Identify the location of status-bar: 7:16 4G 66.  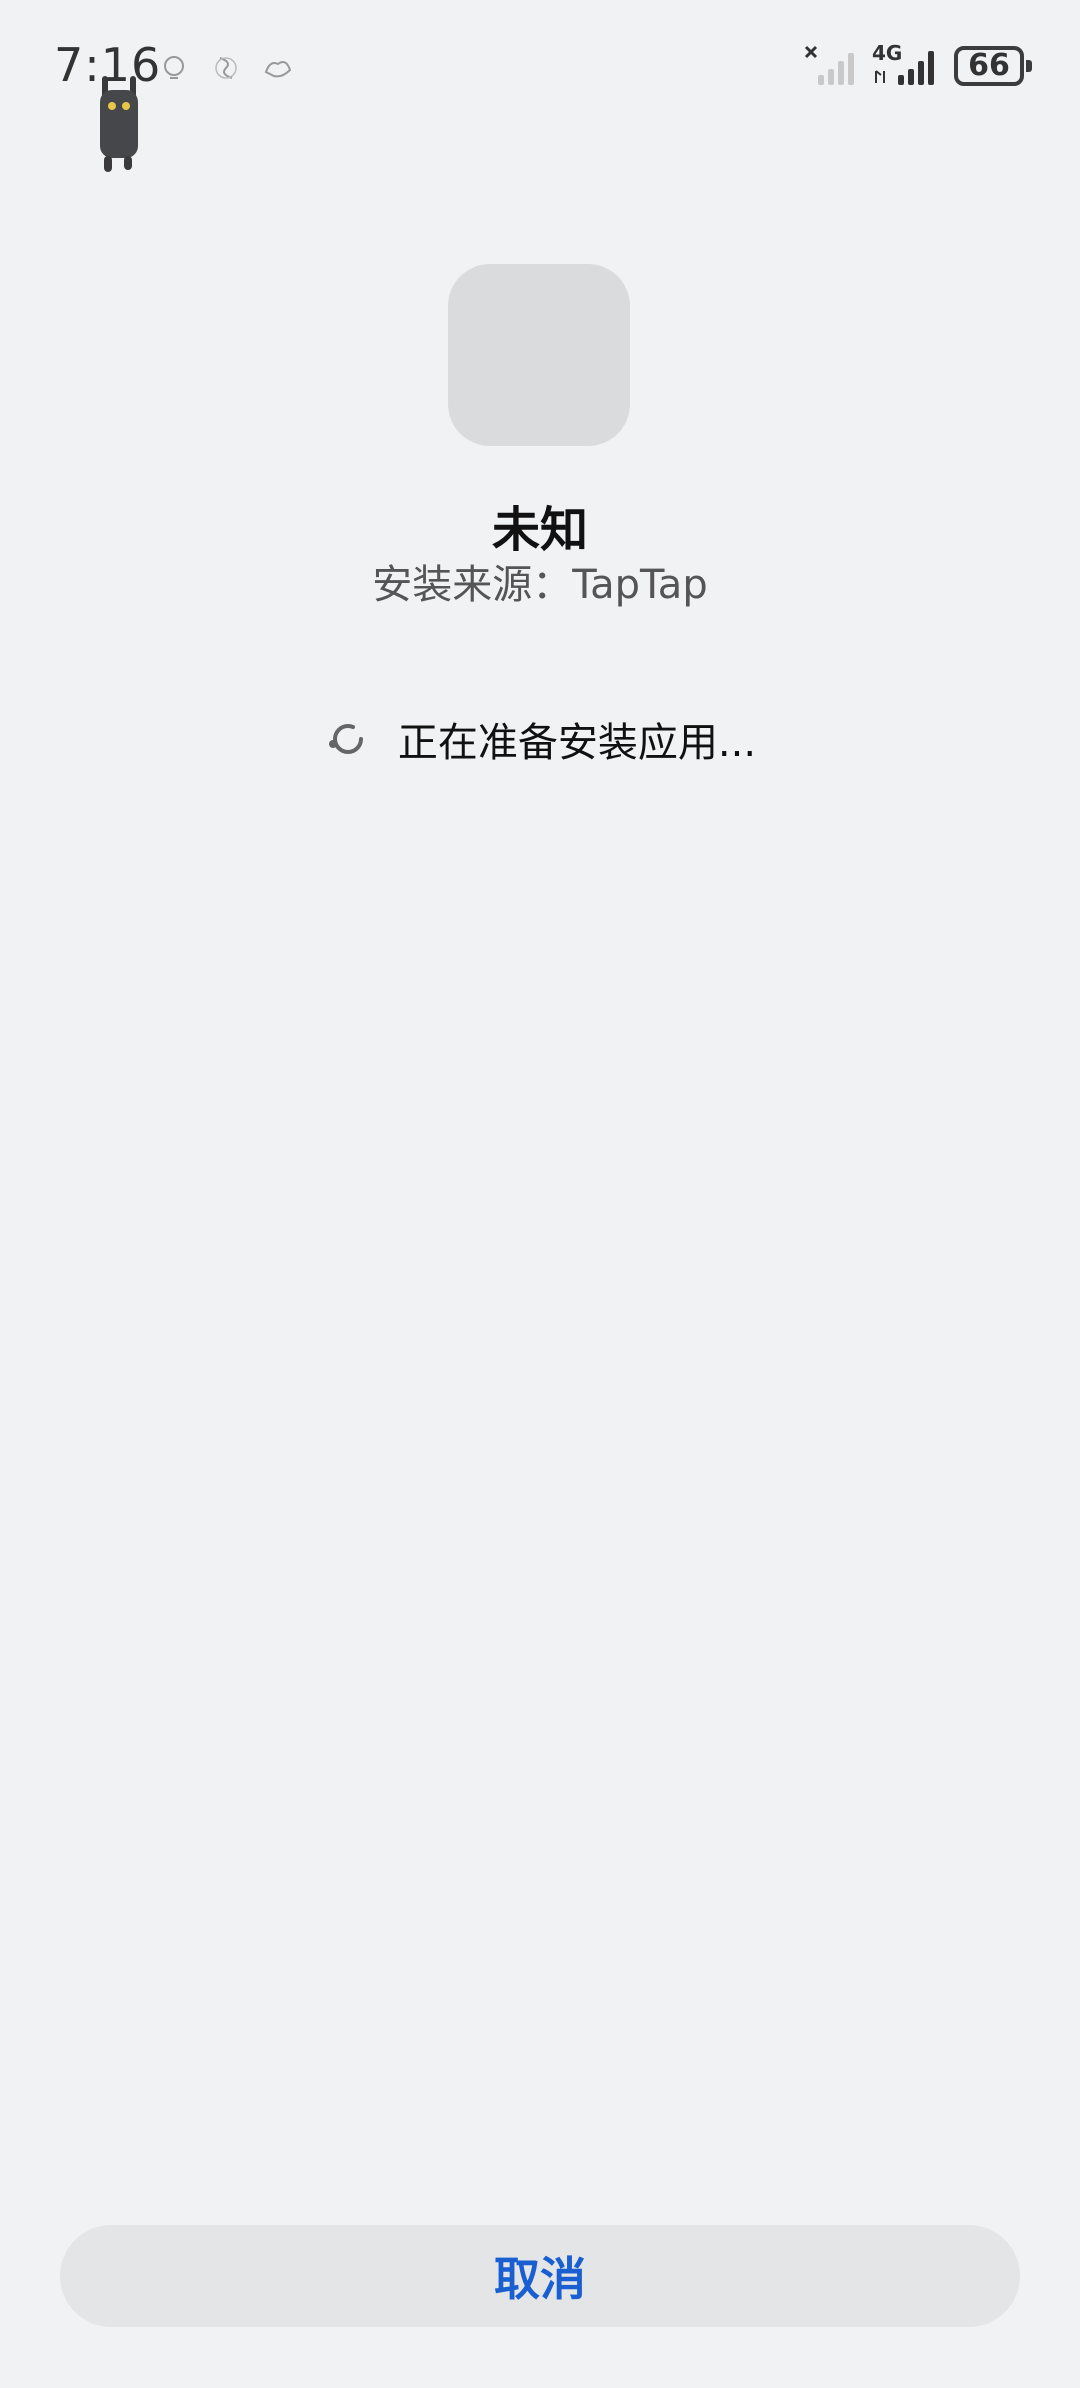
(540, 86).